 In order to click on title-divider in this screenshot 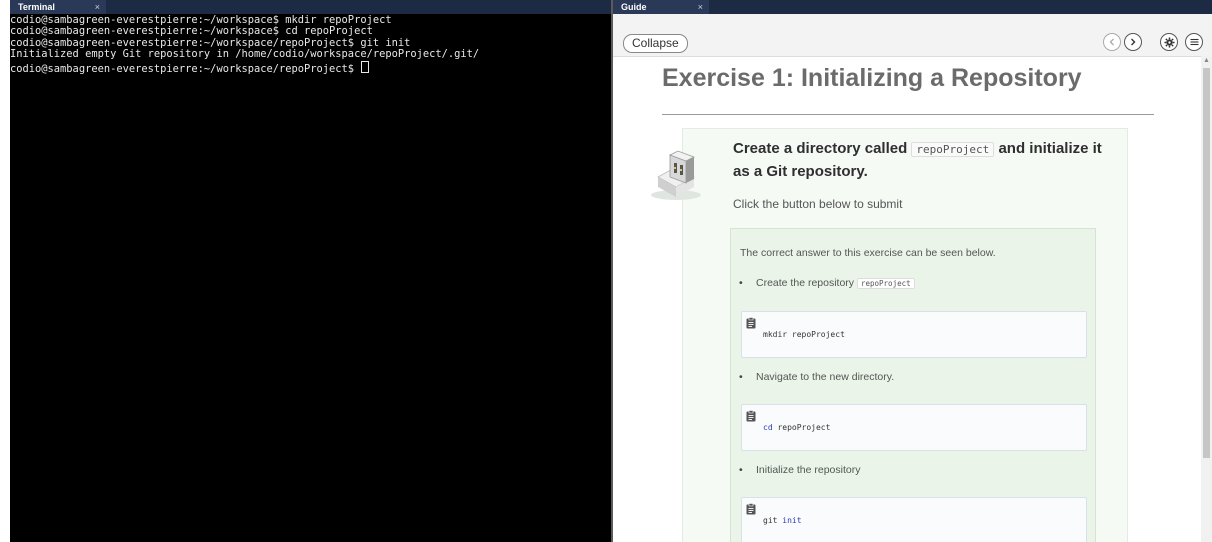, I will do `click(908, 114)`.